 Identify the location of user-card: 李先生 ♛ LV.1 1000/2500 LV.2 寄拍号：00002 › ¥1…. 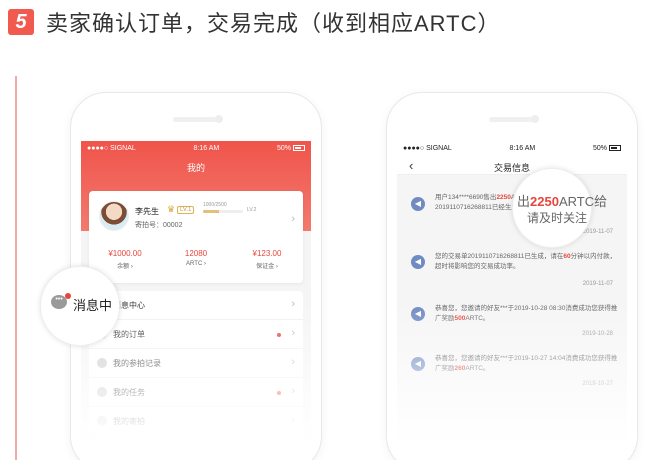
(196, 237).